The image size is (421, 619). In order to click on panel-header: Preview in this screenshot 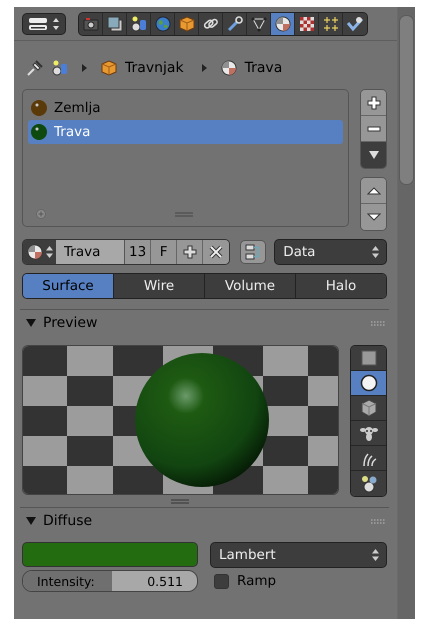, I will do `click(62, 323)`.